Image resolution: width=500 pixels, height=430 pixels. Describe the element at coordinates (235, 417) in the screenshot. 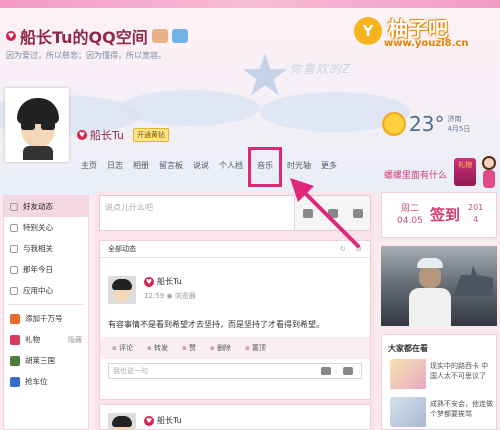

I see `feed-card: ♥ 船长Tu` at that location.